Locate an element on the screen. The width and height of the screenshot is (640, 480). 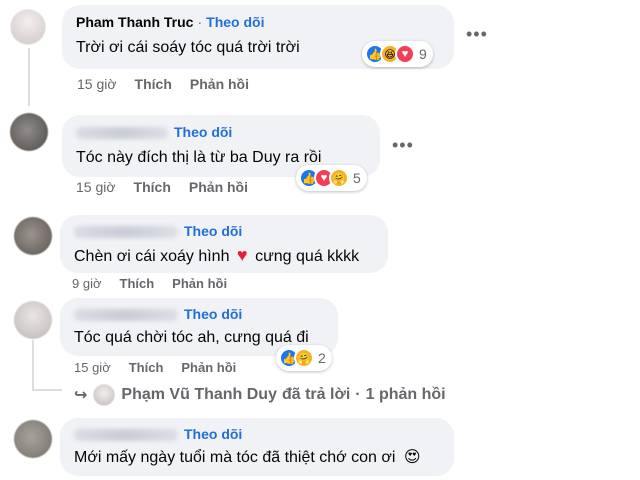
reaction-count: 5 is located at coordinates (357, 178).